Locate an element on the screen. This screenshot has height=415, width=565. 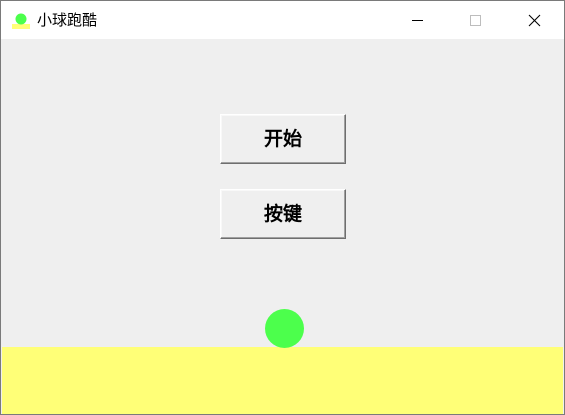
player-ball is located at coordinates (284, 328).